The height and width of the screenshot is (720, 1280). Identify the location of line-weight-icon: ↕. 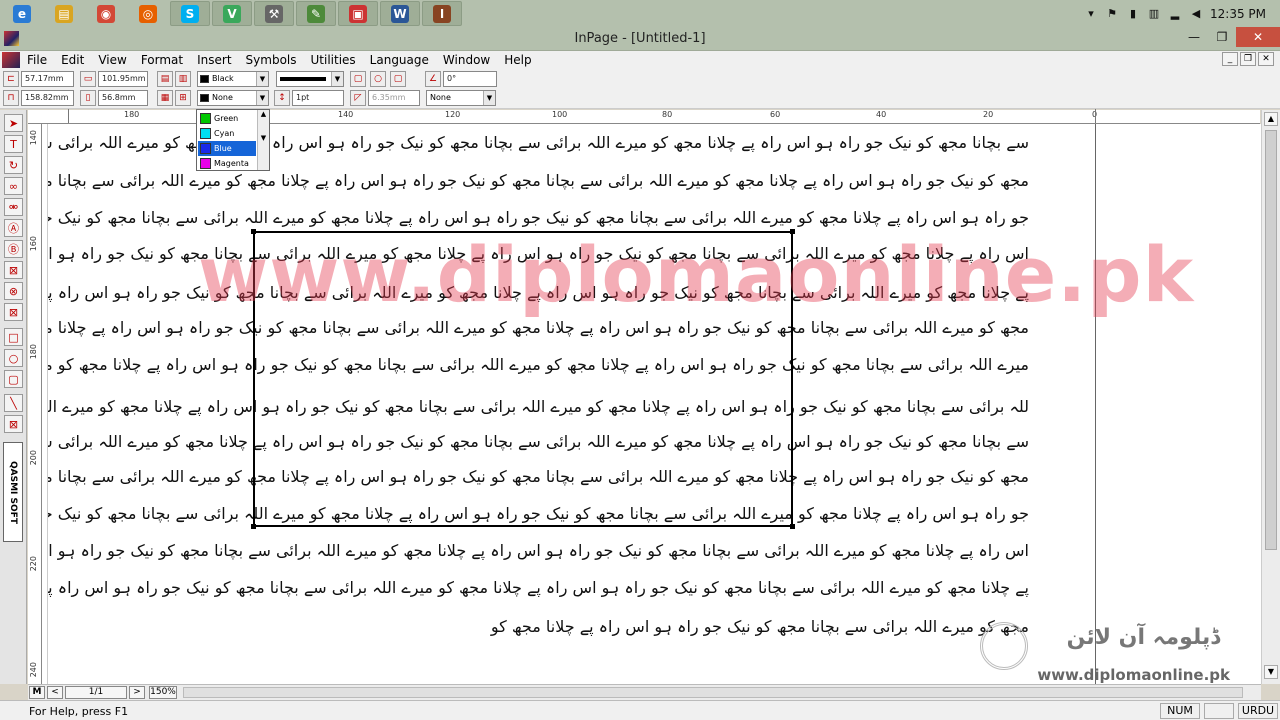
(282, 98).